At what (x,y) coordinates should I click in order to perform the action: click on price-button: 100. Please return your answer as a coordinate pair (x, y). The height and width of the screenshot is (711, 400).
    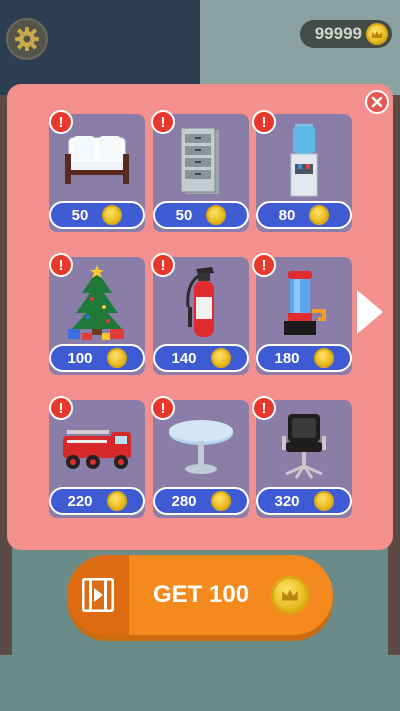
    Looking at the image, I should click on (97, 358).